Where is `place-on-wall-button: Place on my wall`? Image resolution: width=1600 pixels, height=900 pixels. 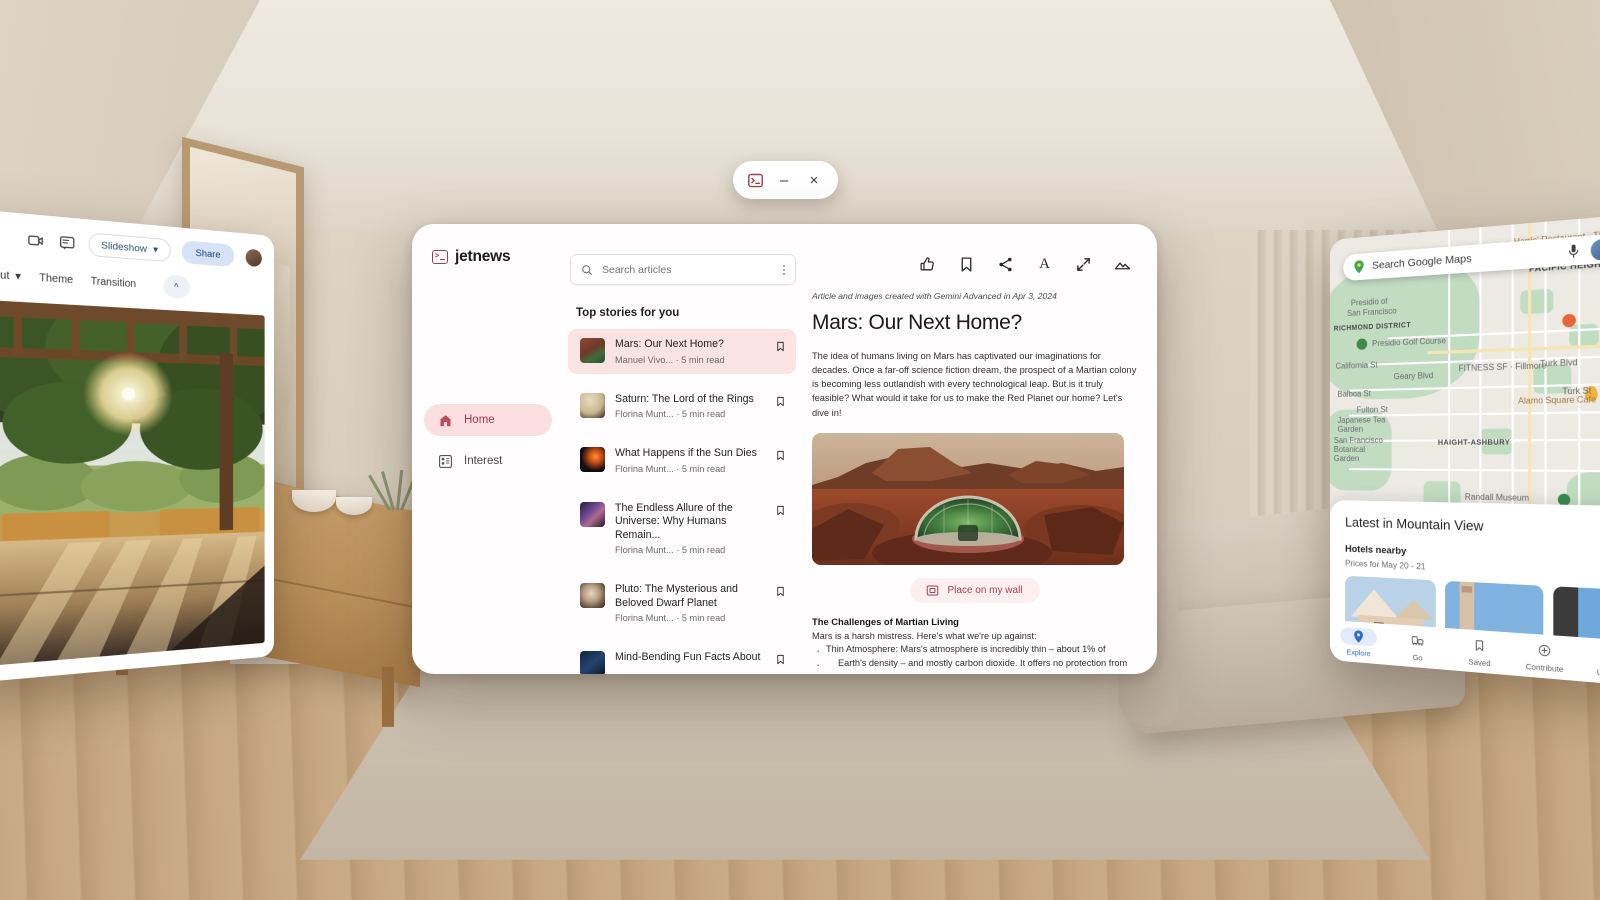
place-on-wall-button: Place on my wall is located at coordinates (974, 590).